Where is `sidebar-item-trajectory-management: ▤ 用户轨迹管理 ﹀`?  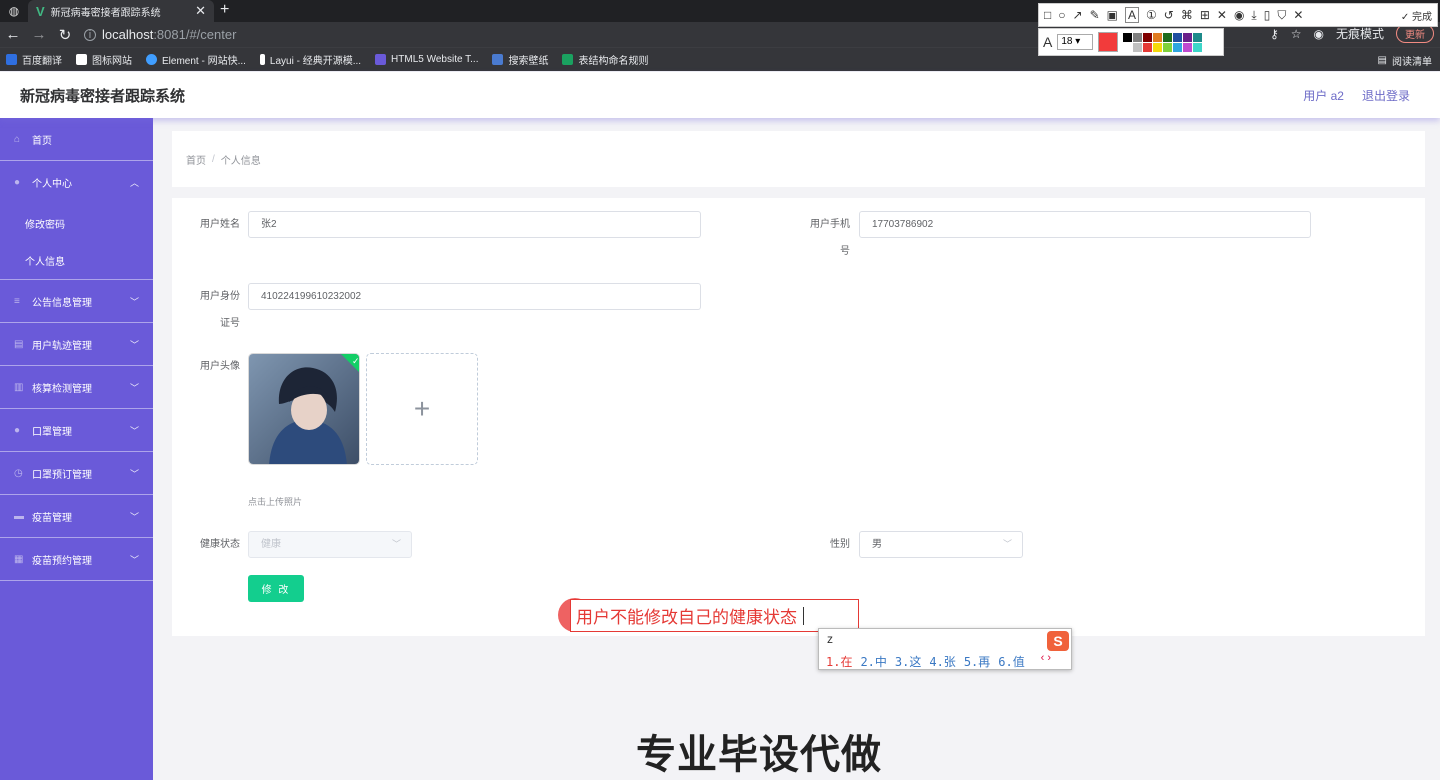
sidebar-item-trajectory-management: ▤ 用户轨迹管理 ﹀ is located at coordinates (76, 344).